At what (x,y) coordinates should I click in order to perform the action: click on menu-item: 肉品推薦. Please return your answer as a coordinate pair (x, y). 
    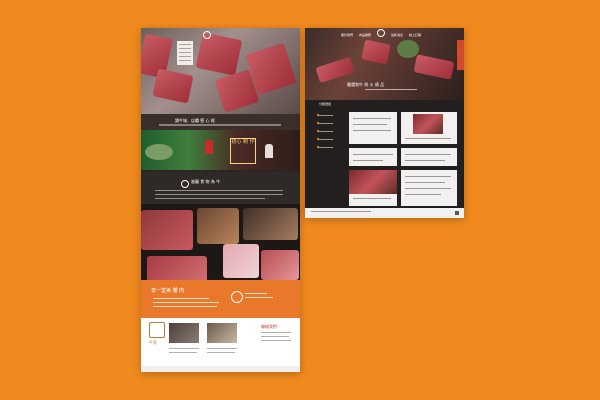
    Looking at the image, I should click on (365, 35).